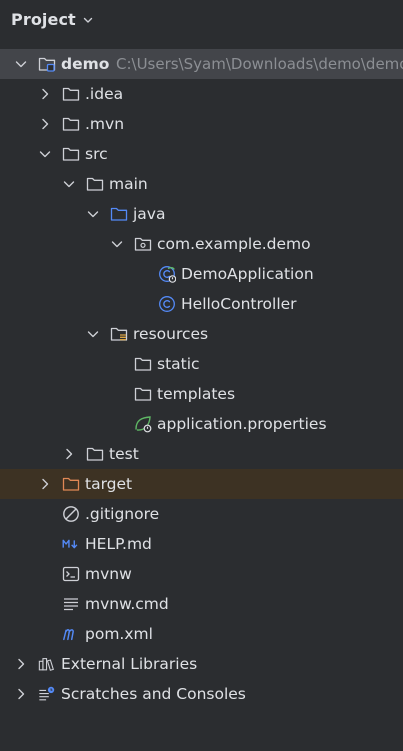  What do you see at coordinates (239, 304) in the screenshot?
I see `tree-node-label: HelloController` at bounding box center [239, 304].